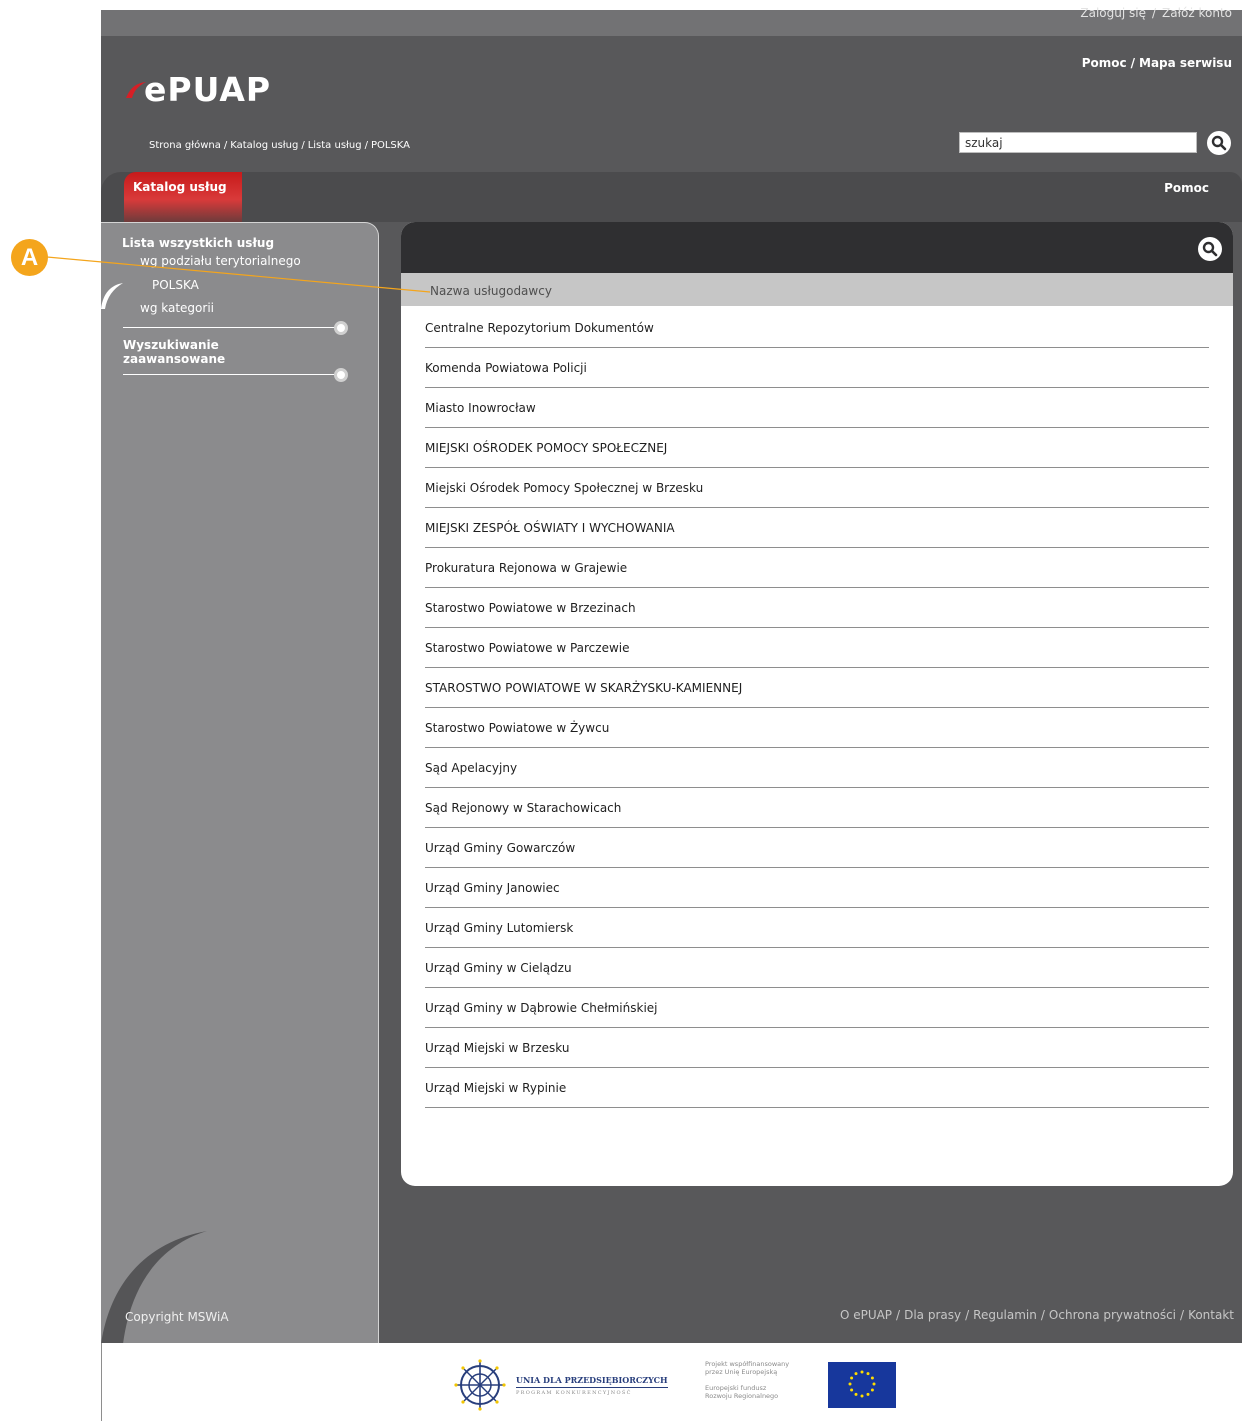 This screenshot has height=1421, width=1246. I want to click on sidebar-advanced-search-line1: Wyszukiwanie, so click(171, 345).